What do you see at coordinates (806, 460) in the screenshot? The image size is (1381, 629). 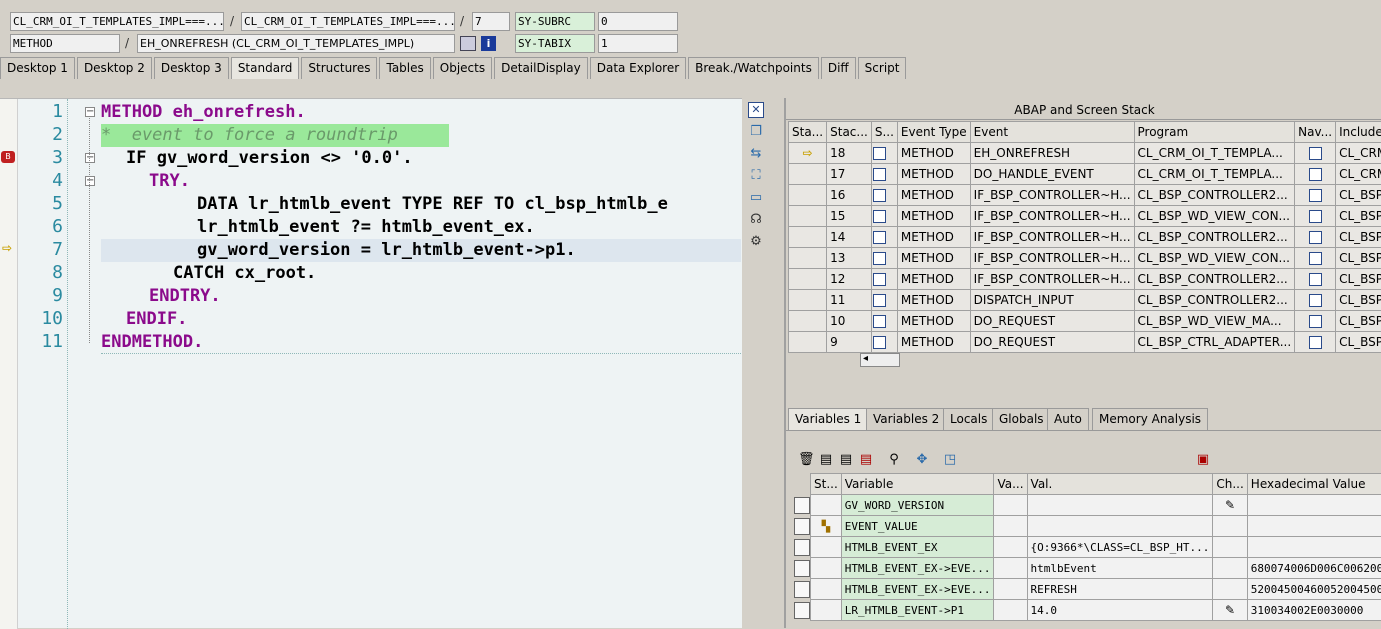 I see `delete-icon: 🗑` at bounding box center [806, 460].